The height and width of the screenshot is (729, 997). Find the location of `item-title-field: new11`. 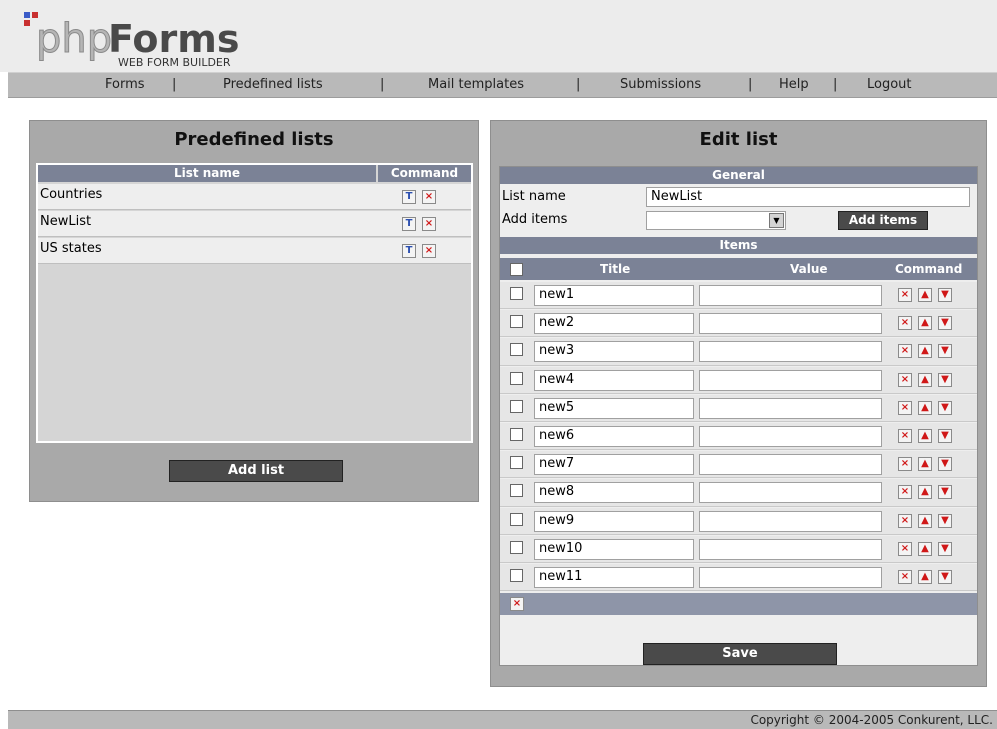

item-title-field: new11 is located at coordinates (614, 577).